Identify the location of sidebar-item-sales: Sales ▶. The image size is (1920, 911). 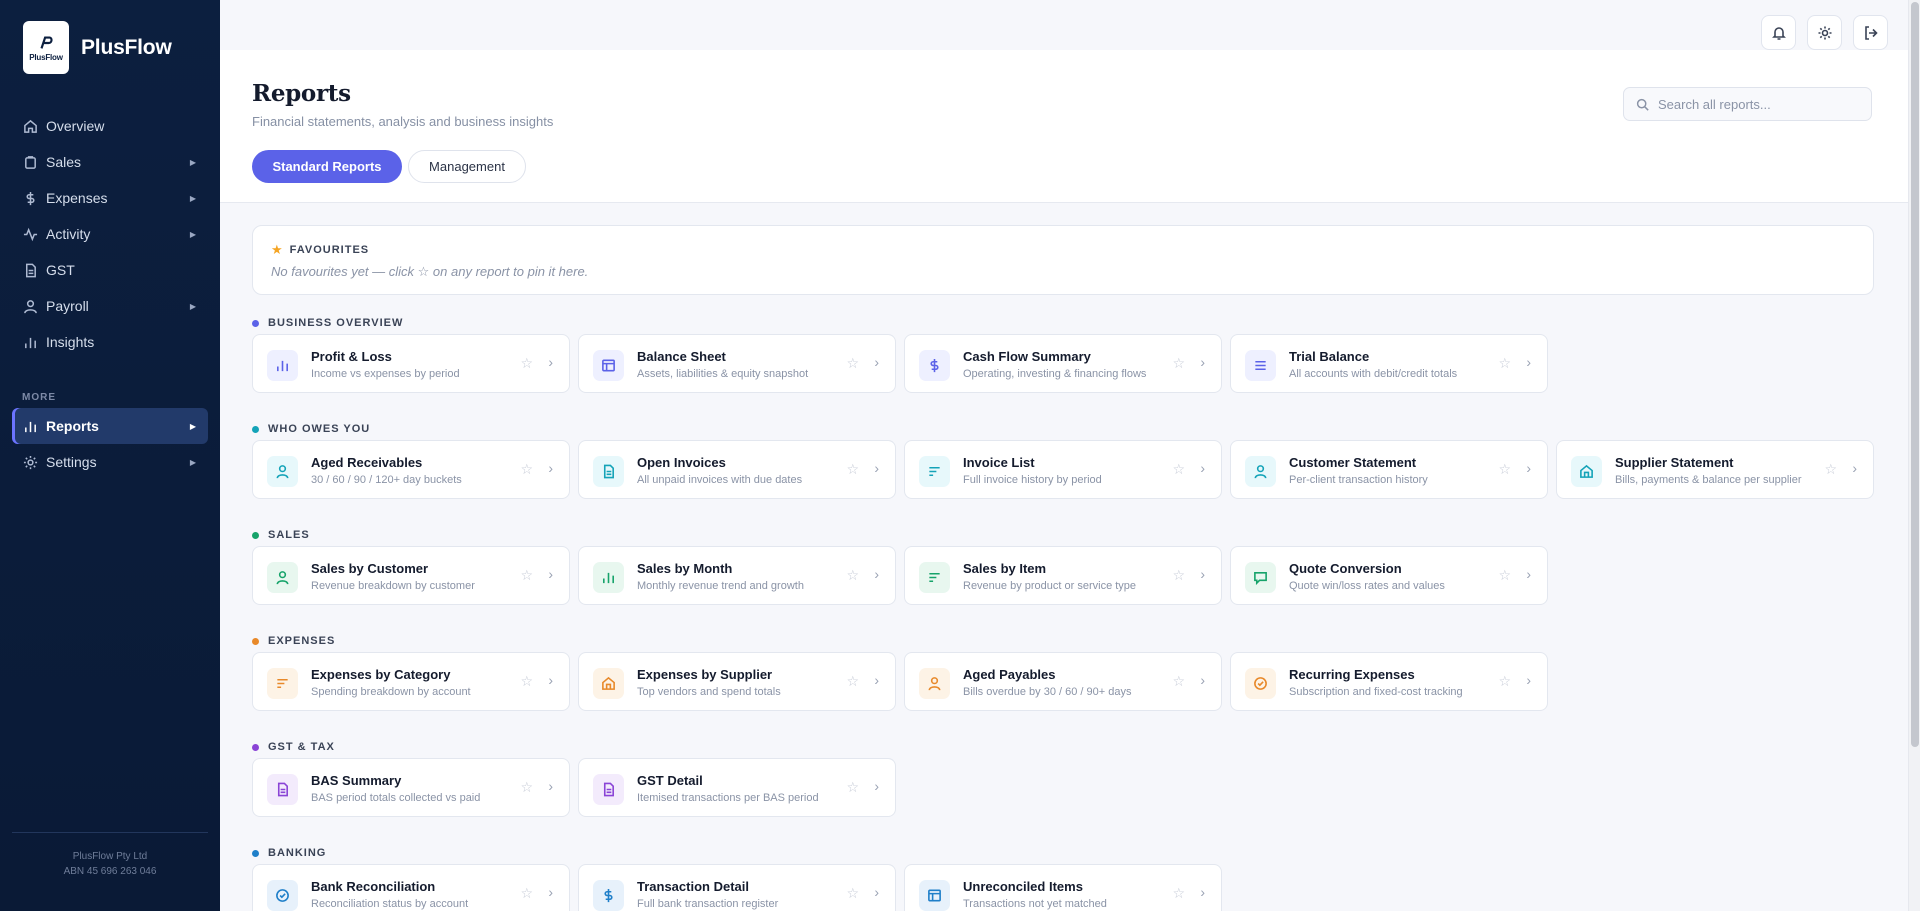
(110, 162).